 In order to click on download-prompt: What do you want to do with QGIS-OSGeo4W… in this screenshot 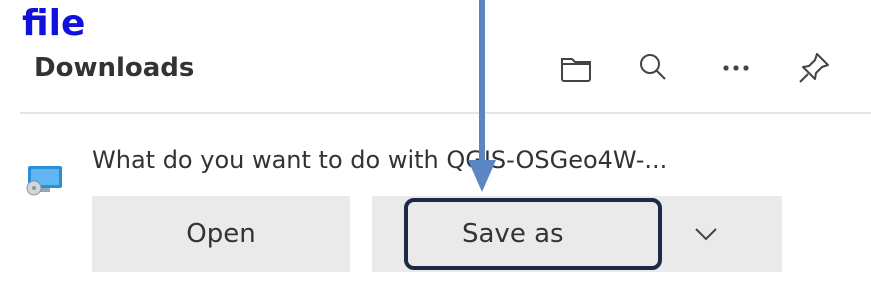, I will do `click(380, 160)`.